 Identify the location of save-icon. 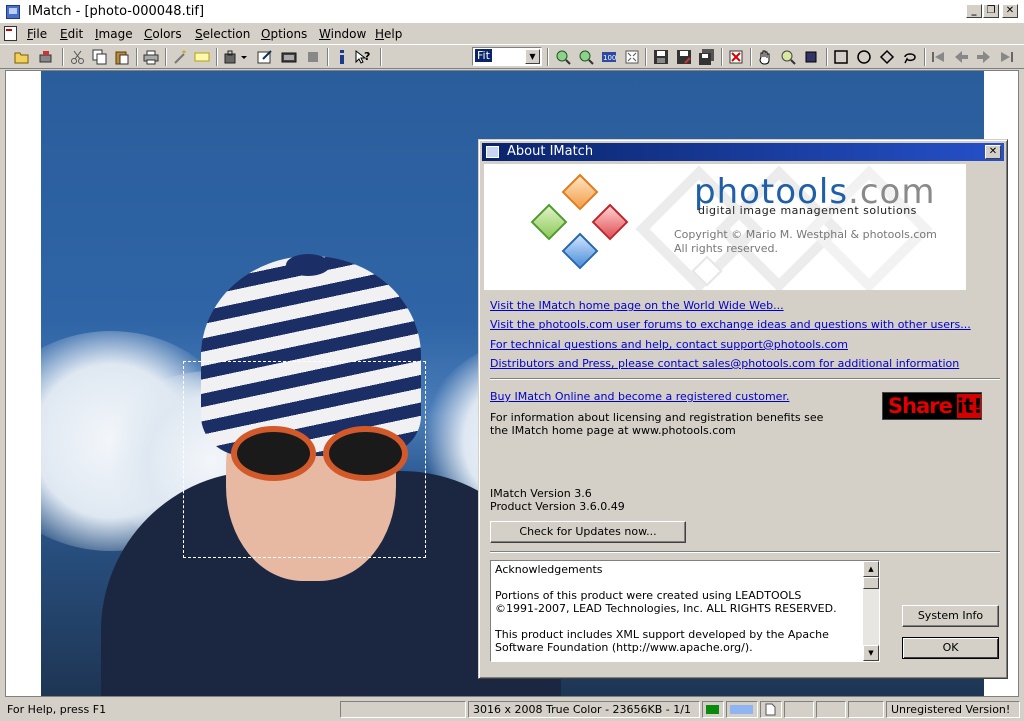
(661, 57).